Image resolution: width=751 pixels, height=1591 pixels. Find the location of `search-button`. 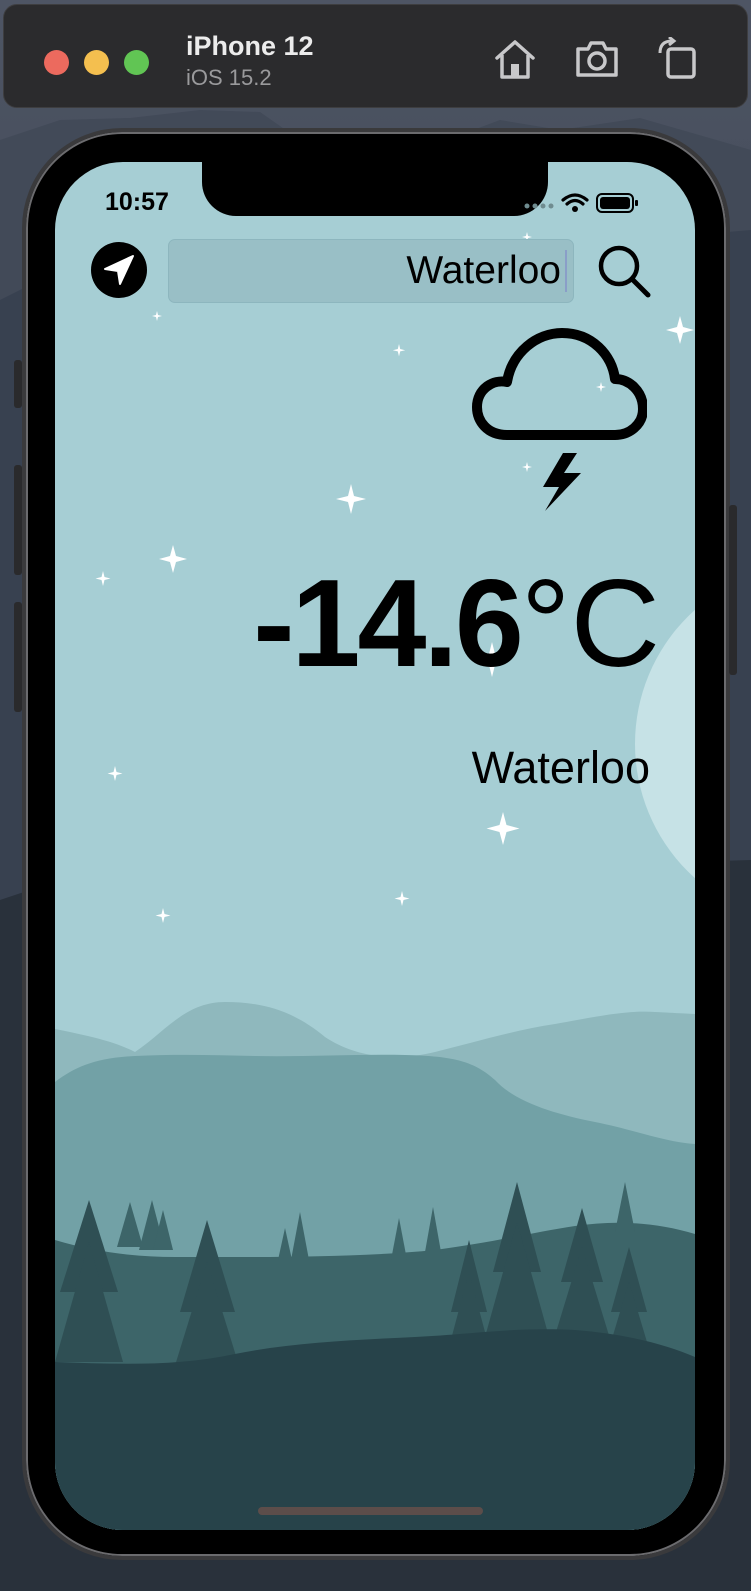

search-button is located at coordinates (624, 271).